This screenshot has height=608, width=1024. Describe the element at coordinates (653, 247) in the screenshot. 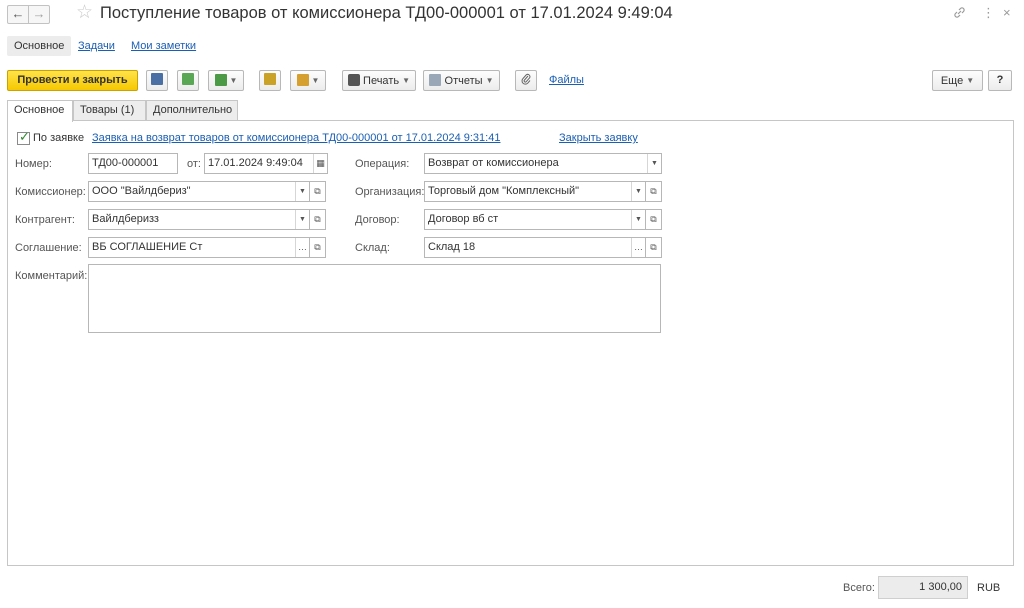

I see `open-warehouse-button: ⧉` at that location.